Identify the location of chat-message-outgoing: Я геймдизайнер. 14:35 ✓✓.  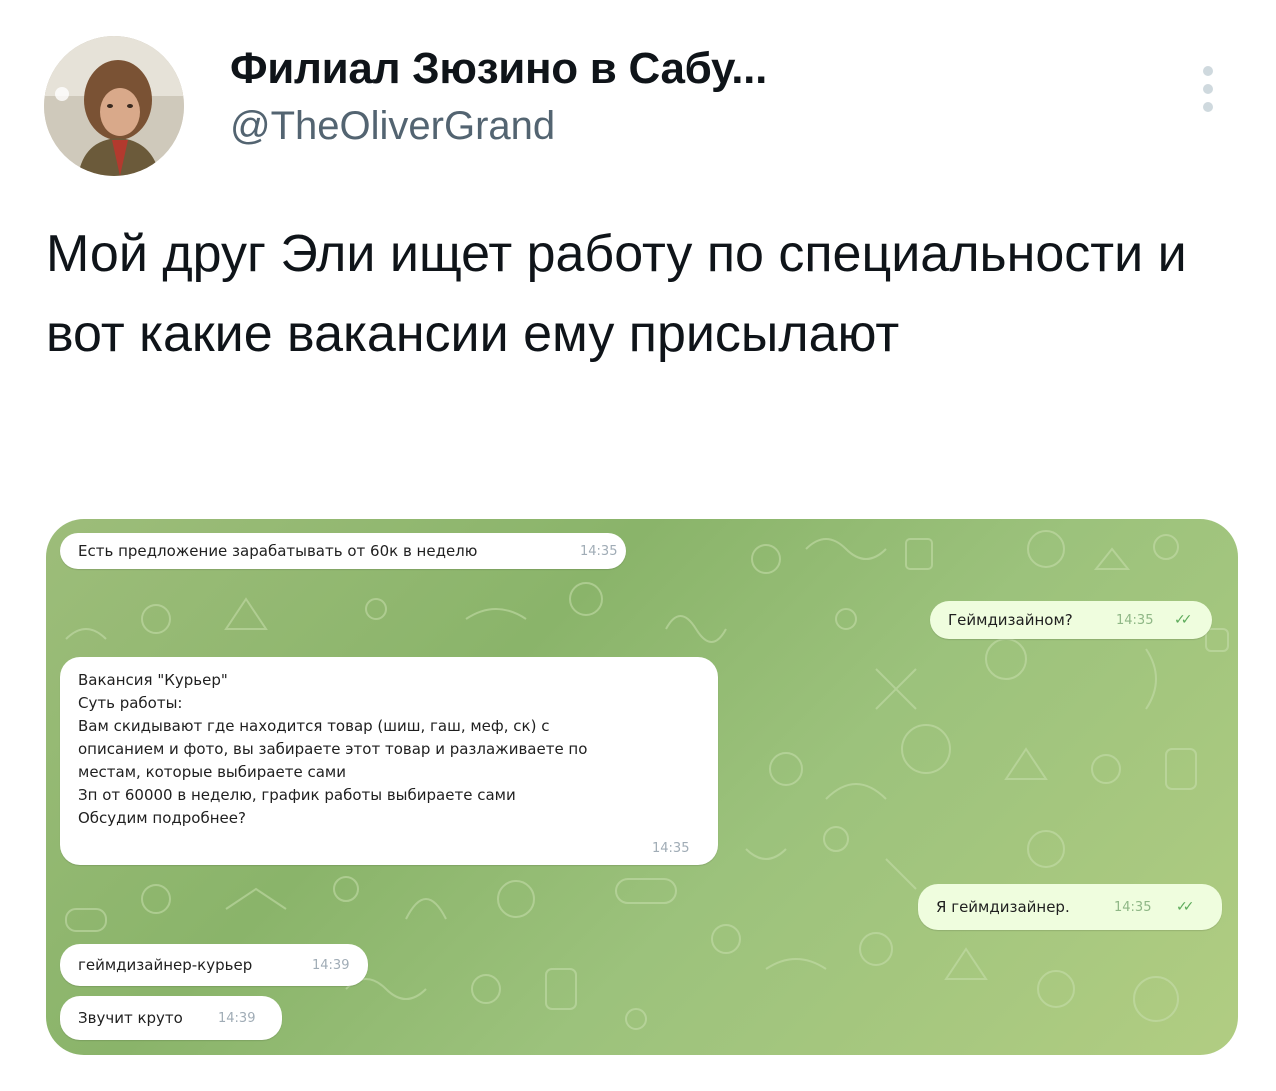
(1070, 907).